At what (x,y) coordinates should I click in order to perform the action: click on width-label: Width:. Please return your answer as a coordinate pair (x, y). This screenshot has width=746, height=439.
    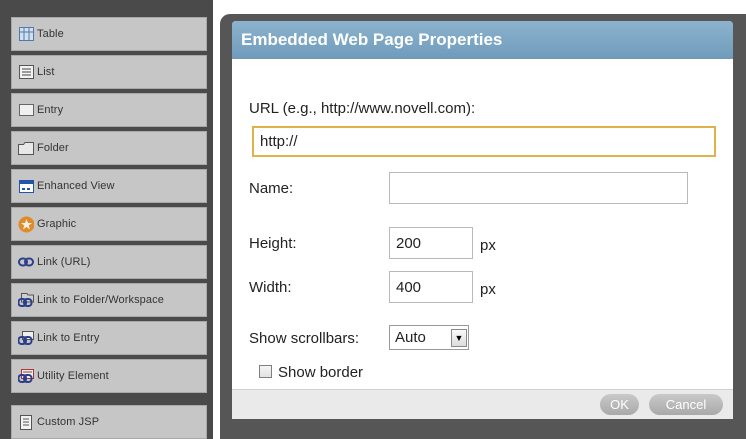
    Looking at the image, I should click on (270, 287).